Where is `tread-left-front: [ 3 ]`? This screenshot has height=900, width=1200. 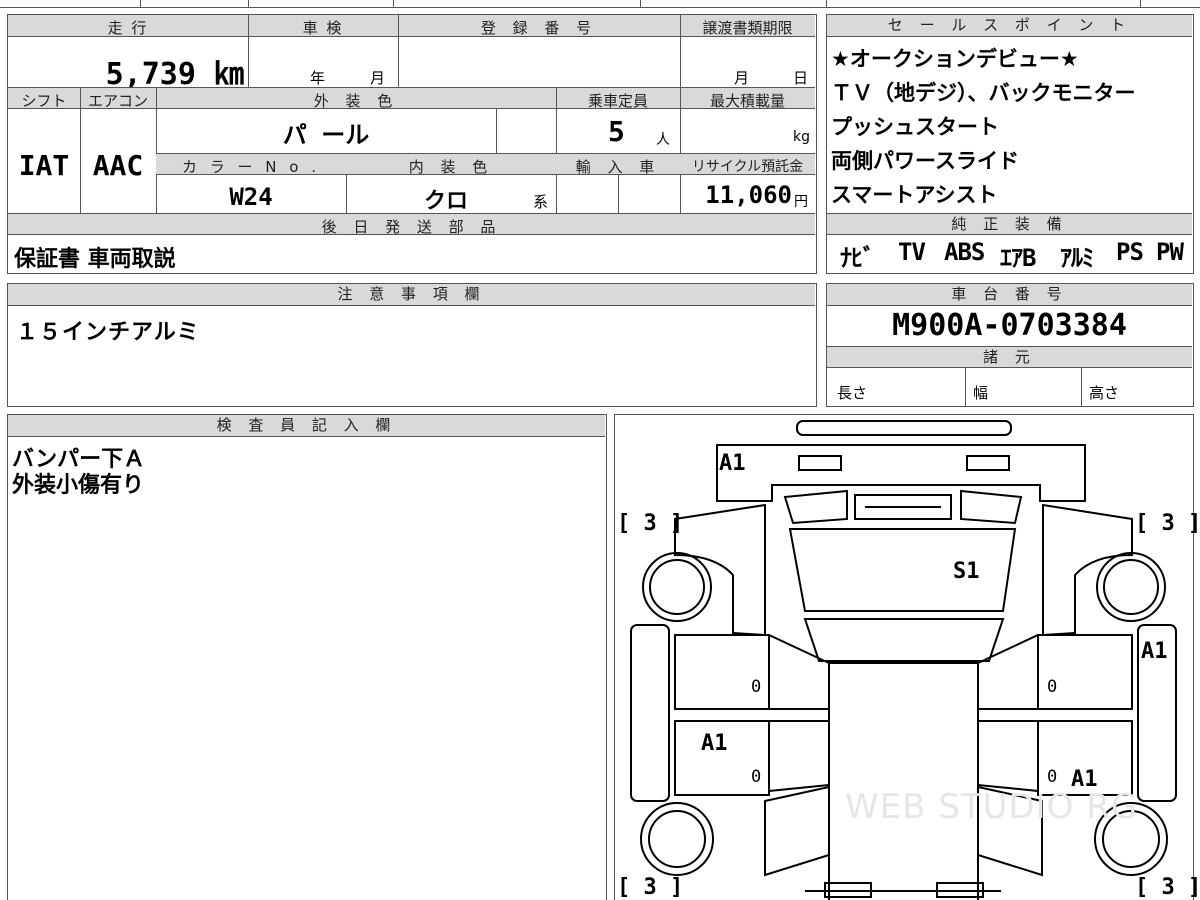
tread-left-front: [ 3 ] is located at coordinates (650, 523).